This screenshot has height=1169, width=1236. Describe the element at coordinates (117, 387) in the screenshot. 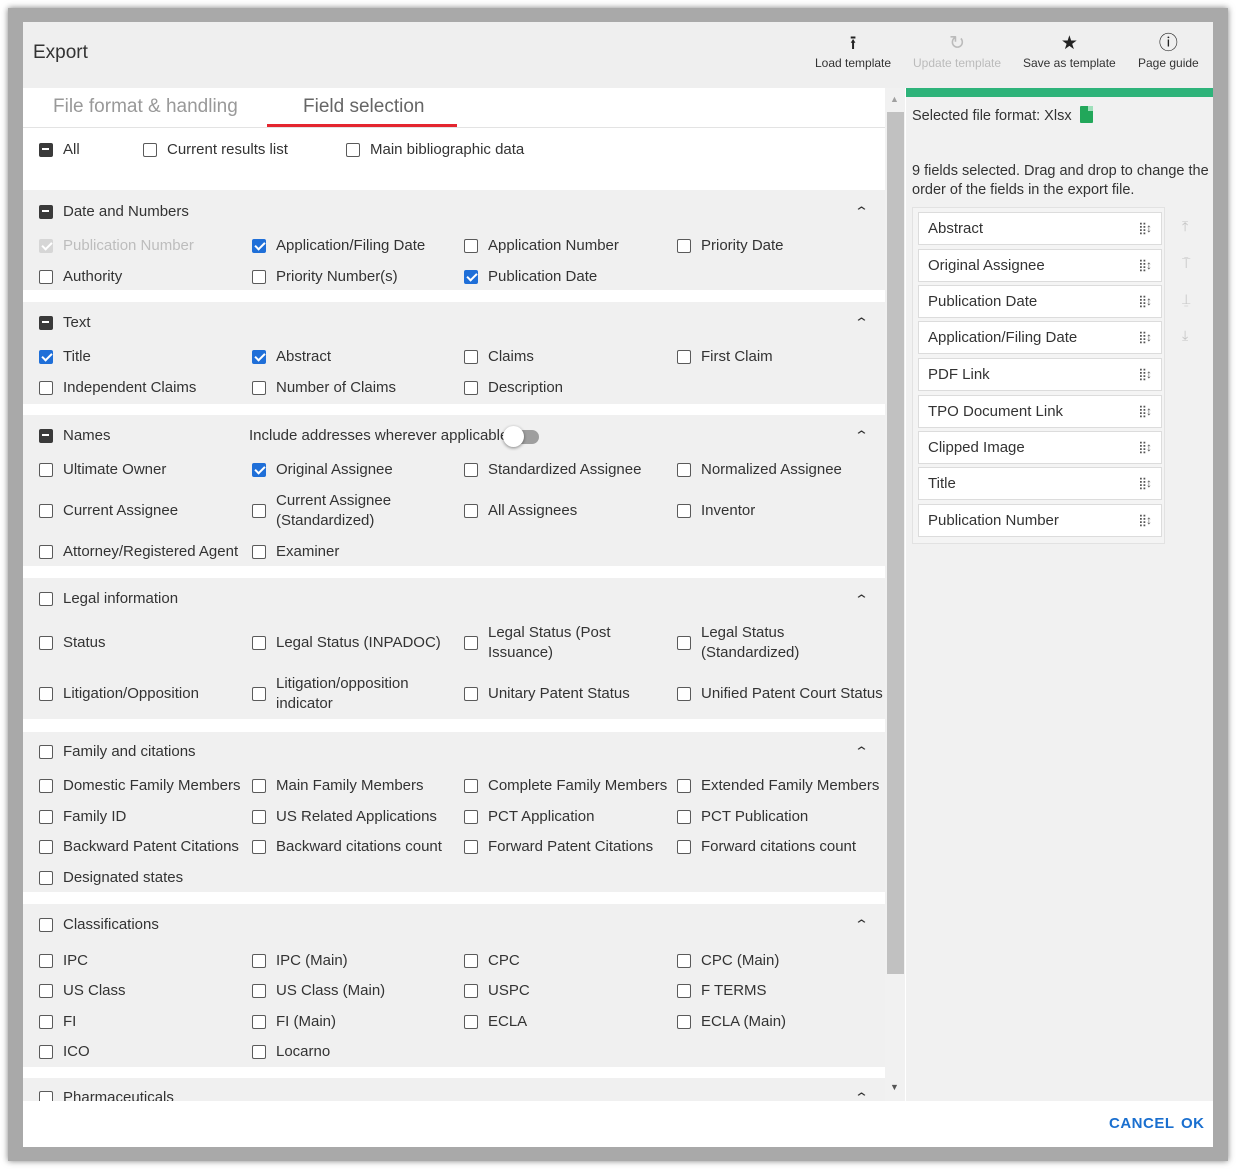

I see `field-checkbox: Independent Claims` at that location.